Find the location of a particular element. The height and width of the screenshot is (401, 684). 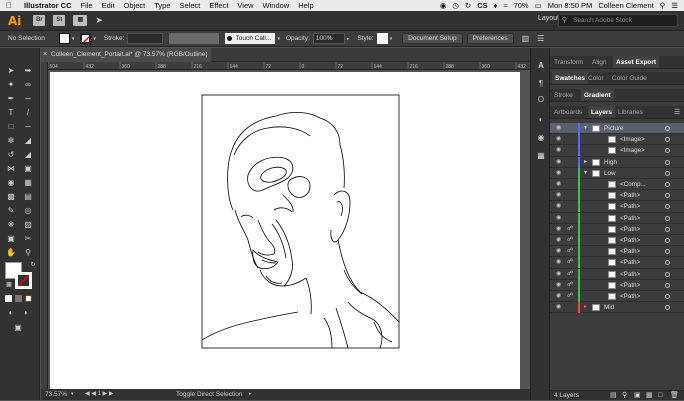

clock-status-icon: ◷ is located at coordinates (455, 5).